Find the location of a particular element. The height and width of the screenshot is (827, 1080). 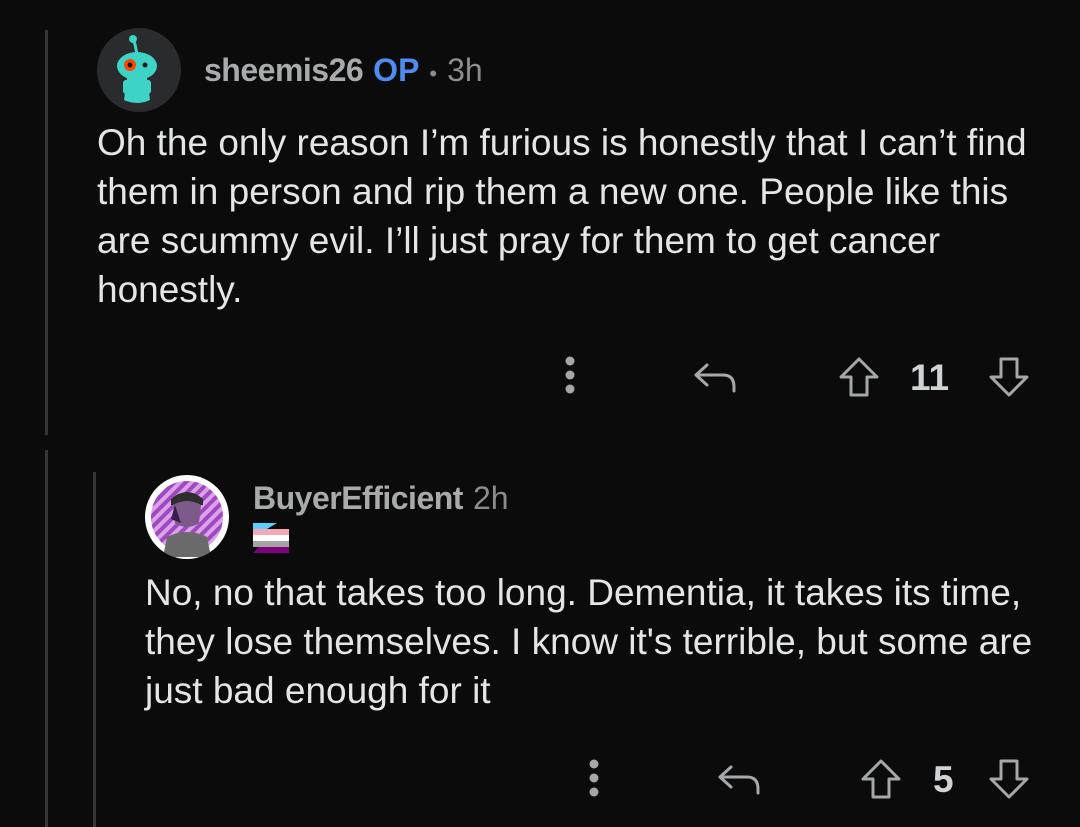

comment-meta: sheemis26 OP • 3h is located at coordinates (343, 70).